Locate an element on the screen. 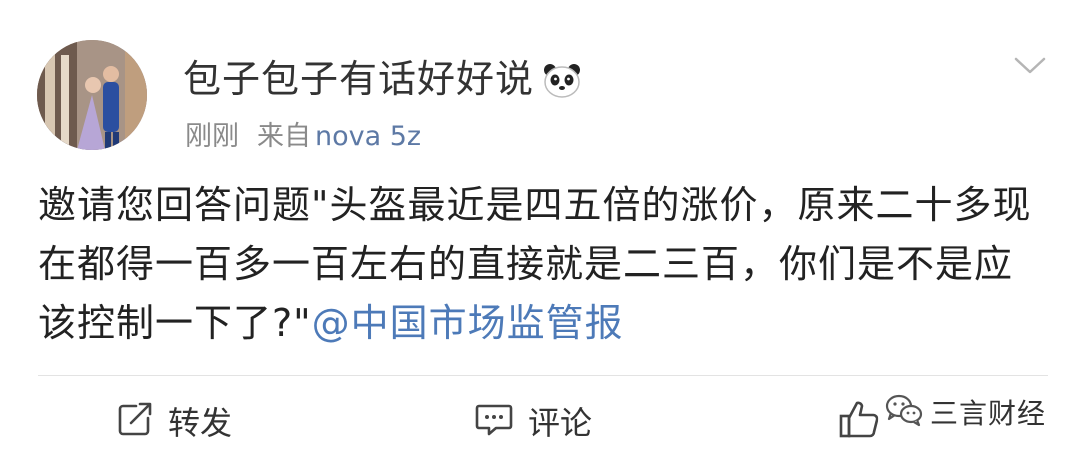 Image resolution: width=1080 pixels, height=461 pixels. avatar-photo is located at coordinates (92, 95).